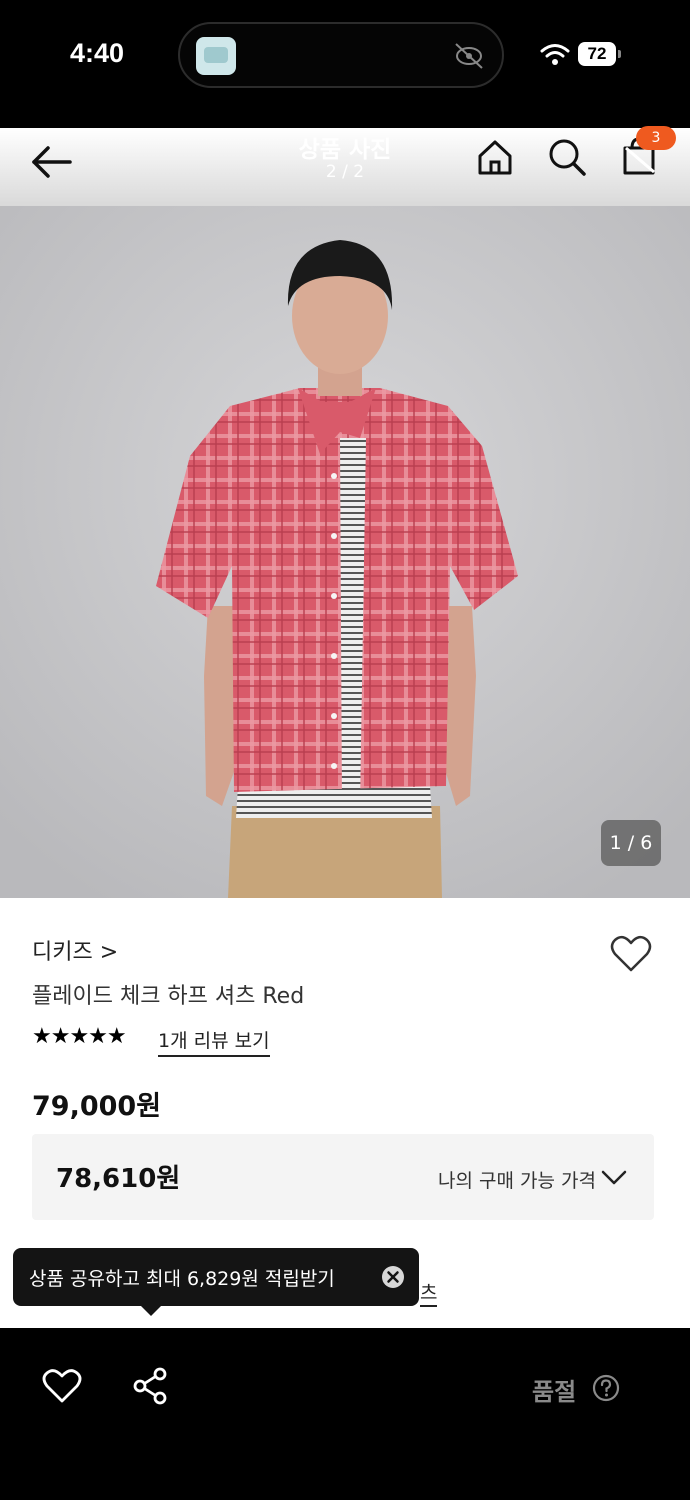 This screenshot has width=690, height=1500. Describe the element at coordinates (97, 1106) in the screenshot. I see `product-price: 79,000원` at that location.